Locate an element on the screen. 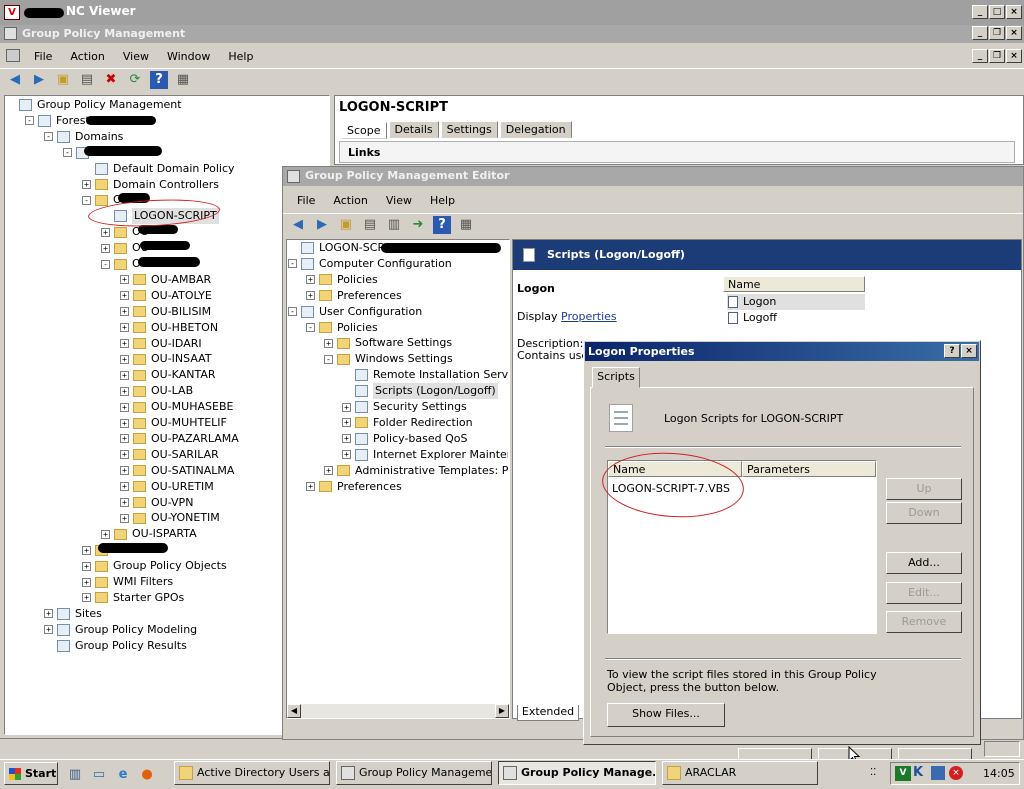  col-header-parameters: Parameters is located at coordinates (809, 469).